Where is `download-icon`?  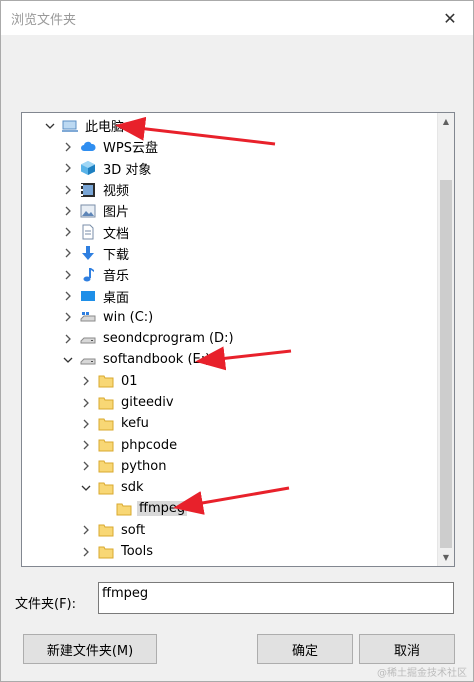
download-icon is located at coordinates (88, 253).